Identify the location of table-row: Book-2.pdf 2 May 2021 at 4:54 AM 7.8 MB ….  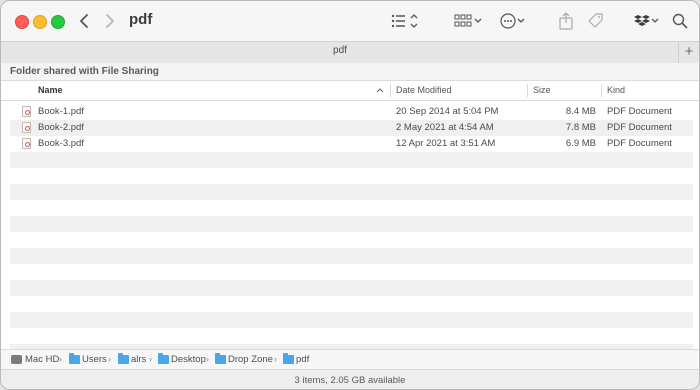
(351, 128).